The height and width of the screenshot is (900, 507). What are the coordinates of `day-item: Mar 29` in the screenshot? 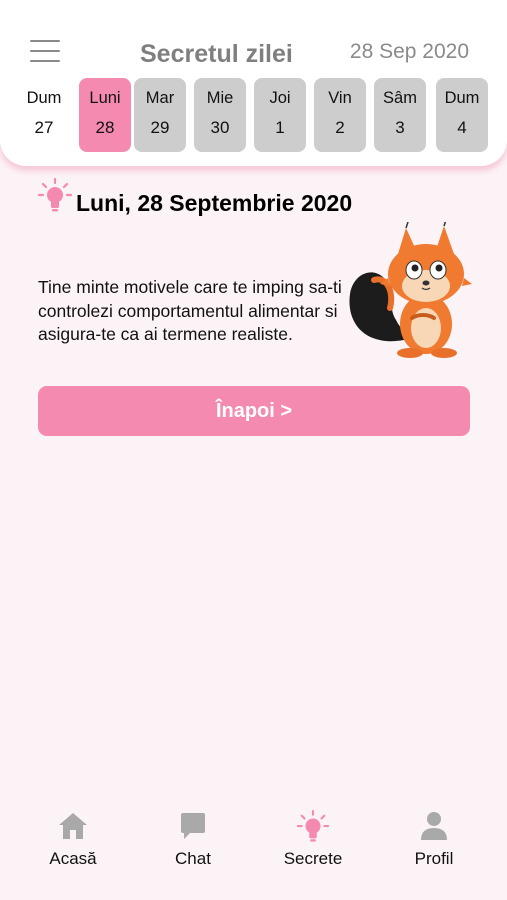 It's located at (160, 115).